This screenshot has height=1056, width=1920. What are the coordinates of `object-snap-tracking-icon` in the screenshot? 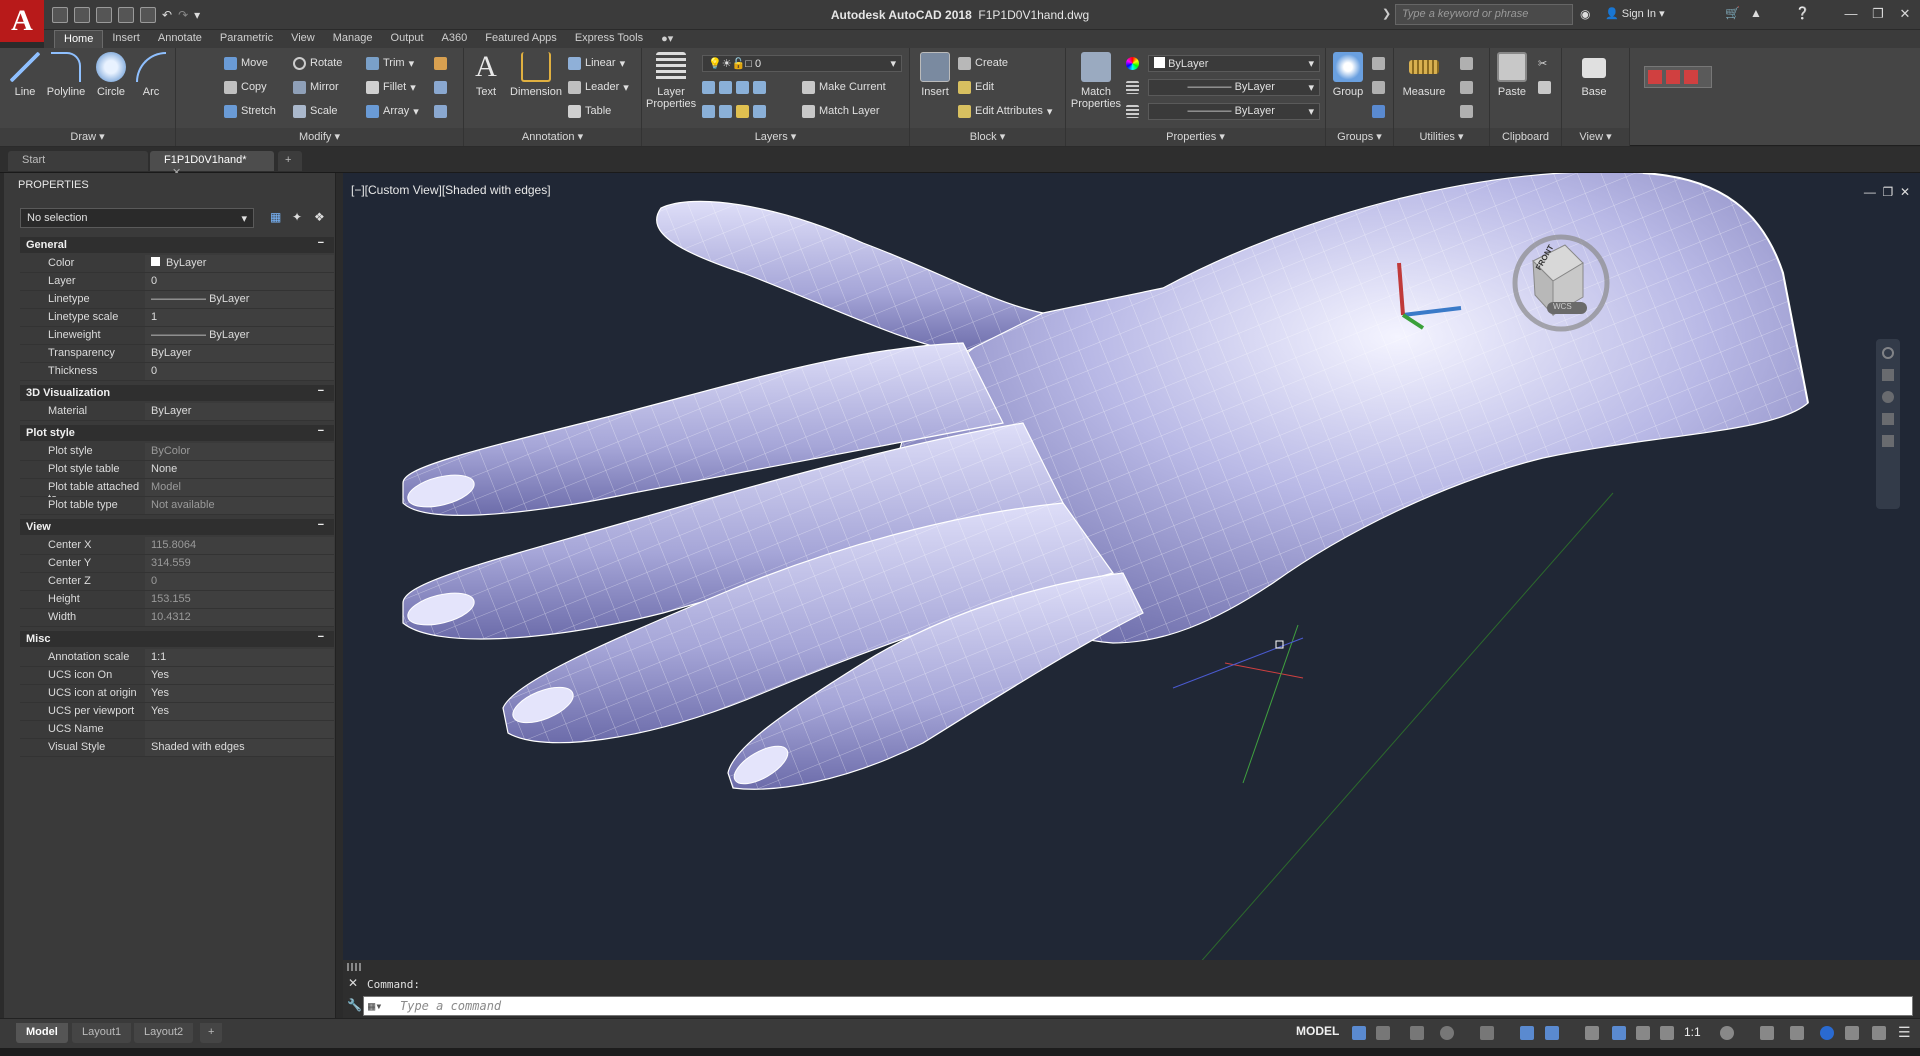 It's located at (1527, 1033).